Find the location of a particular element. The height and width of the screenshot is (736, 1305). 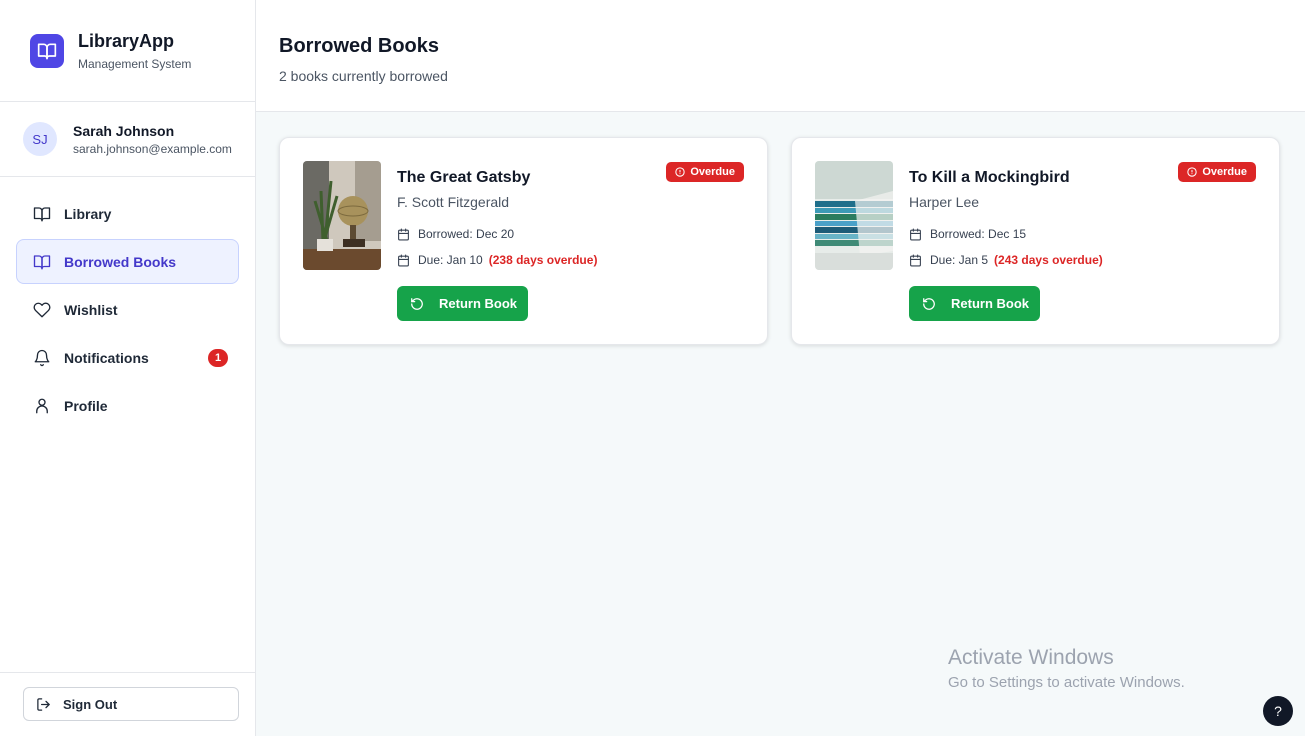

book-title: The Great Gatsby is located at coordinates (464, 177).